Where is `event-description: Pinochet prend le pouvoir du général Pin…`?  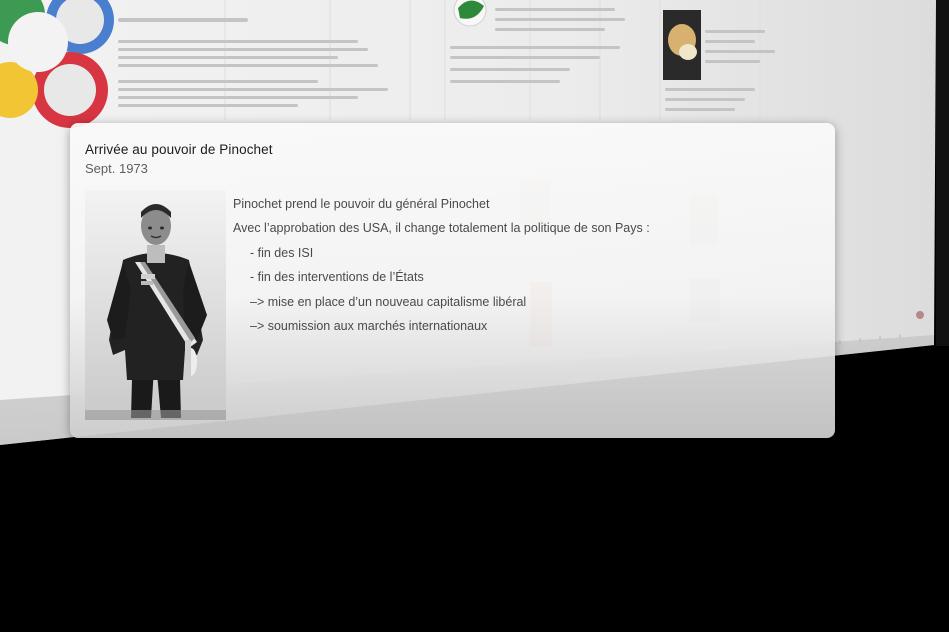 event-description: Pinochet prend le pouvoir du général Pin… is located at coordinates (528, 265).